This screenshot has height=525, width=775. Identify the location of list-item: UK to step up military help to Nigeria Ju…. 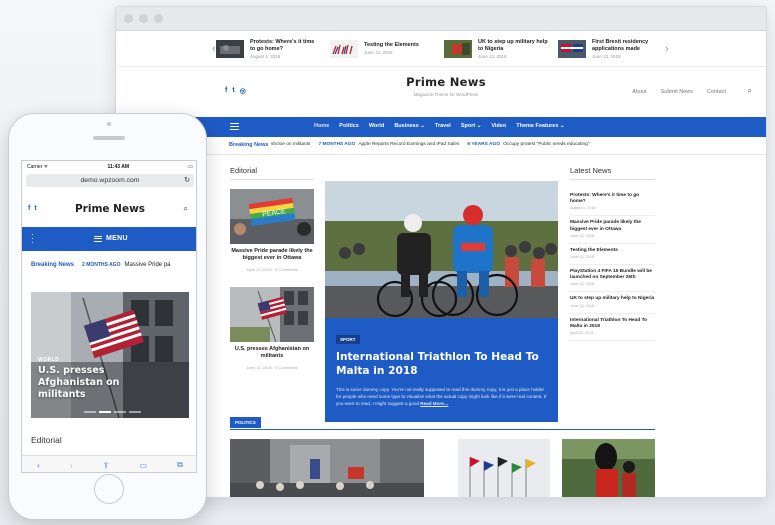
(612, 303).